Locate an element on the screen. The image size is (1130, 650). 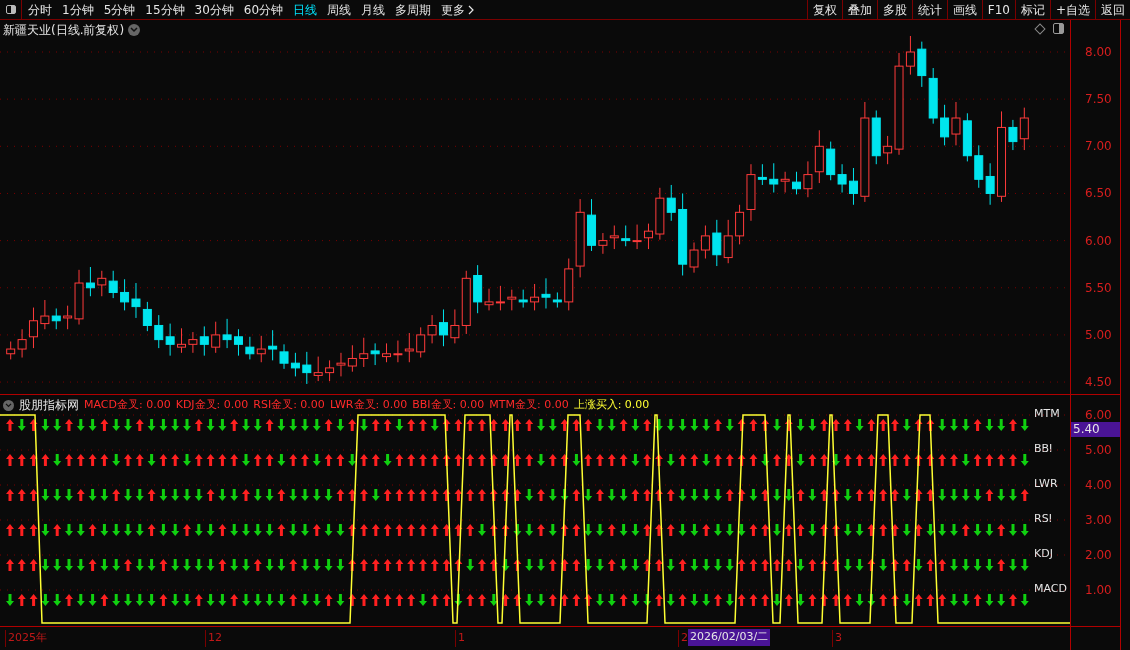
period-tab: 周线 is located at coordinates (339, 9).